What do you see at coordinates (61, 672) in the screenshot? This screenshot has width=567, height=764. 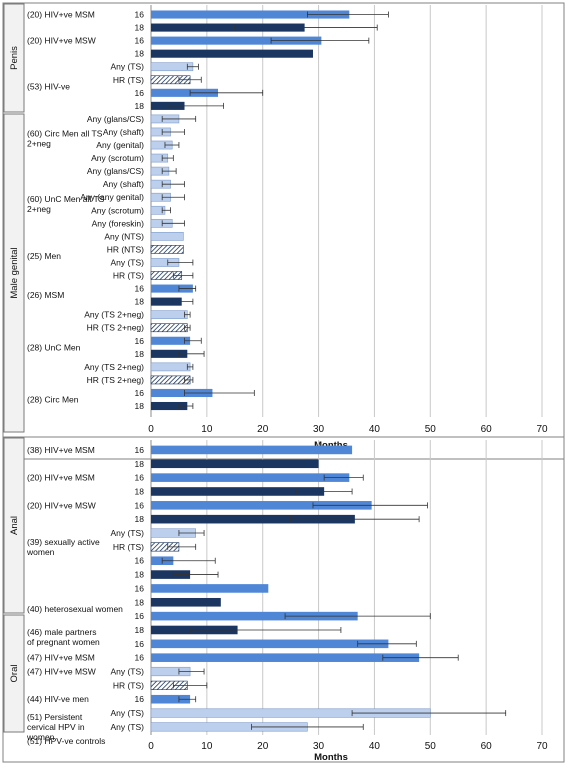 I see `group-label: (47) HIV+ve MSW` at bounding box center [61, 672].